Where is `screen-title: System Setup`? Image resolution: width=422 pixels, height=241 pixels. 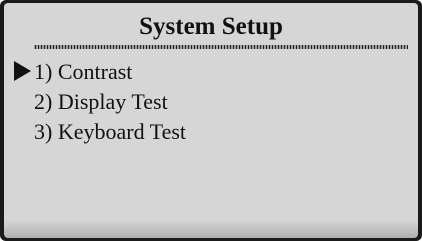 screen-title: System Setup is located at coordinates (211, 26).